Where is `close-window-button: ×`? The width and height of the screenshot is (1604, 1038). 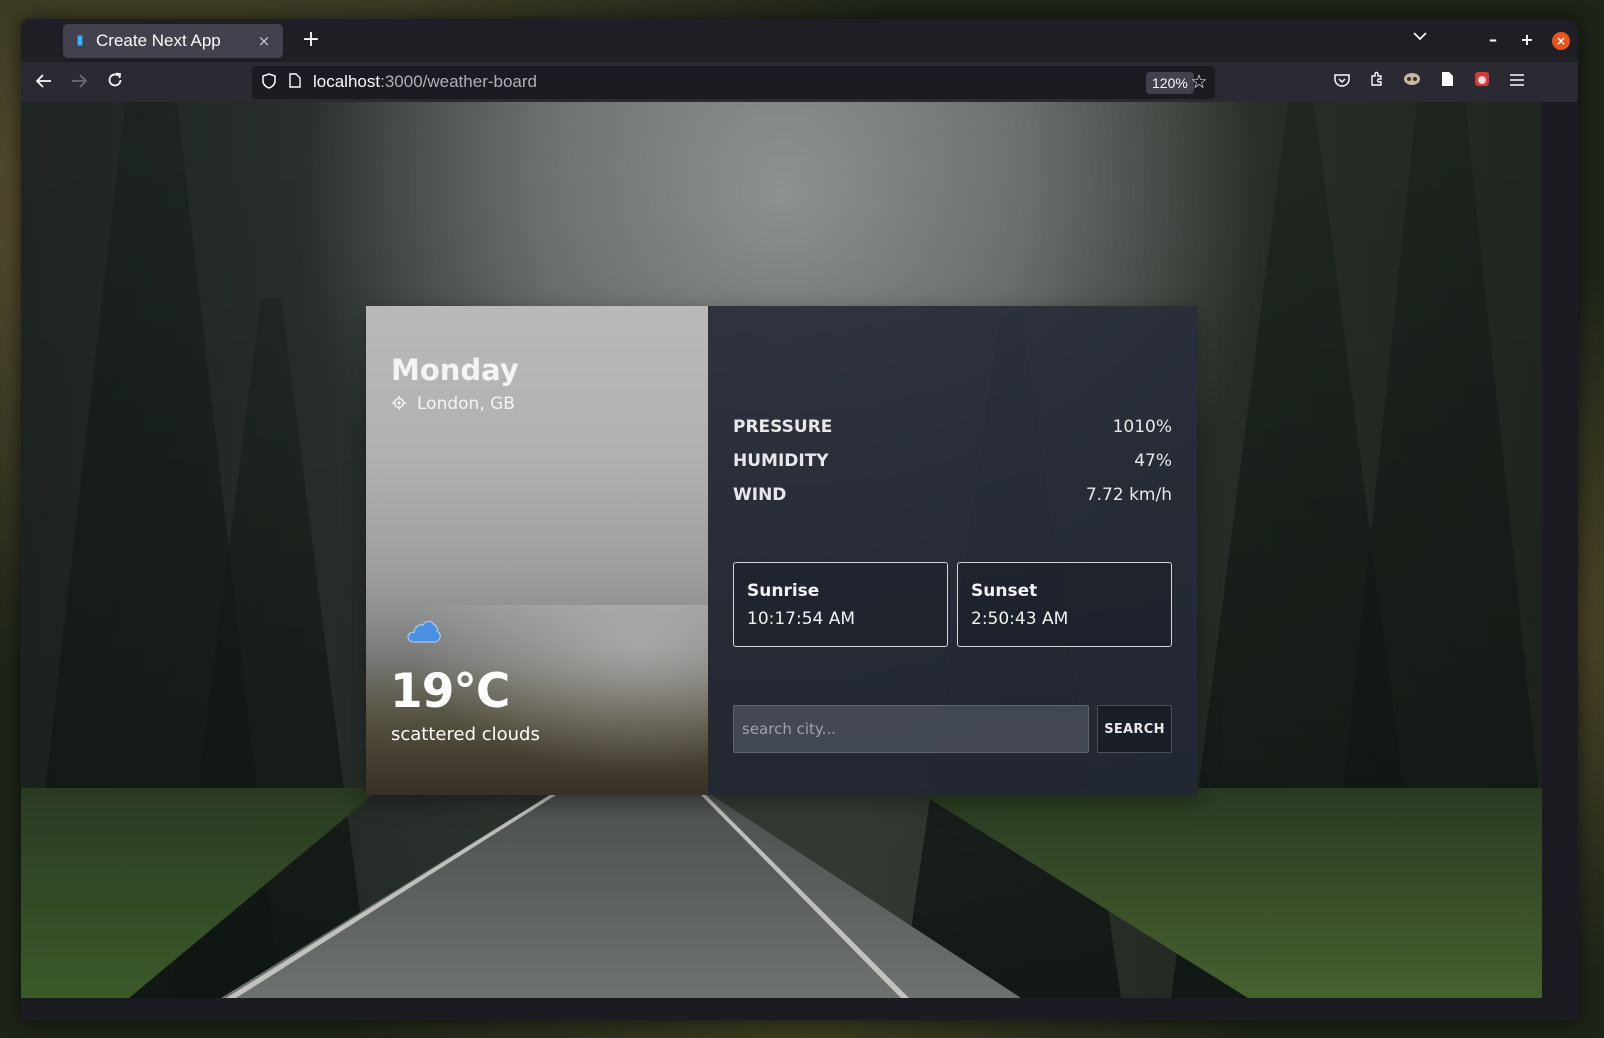
close-window-button: × is located at coordinates (1561, 41).